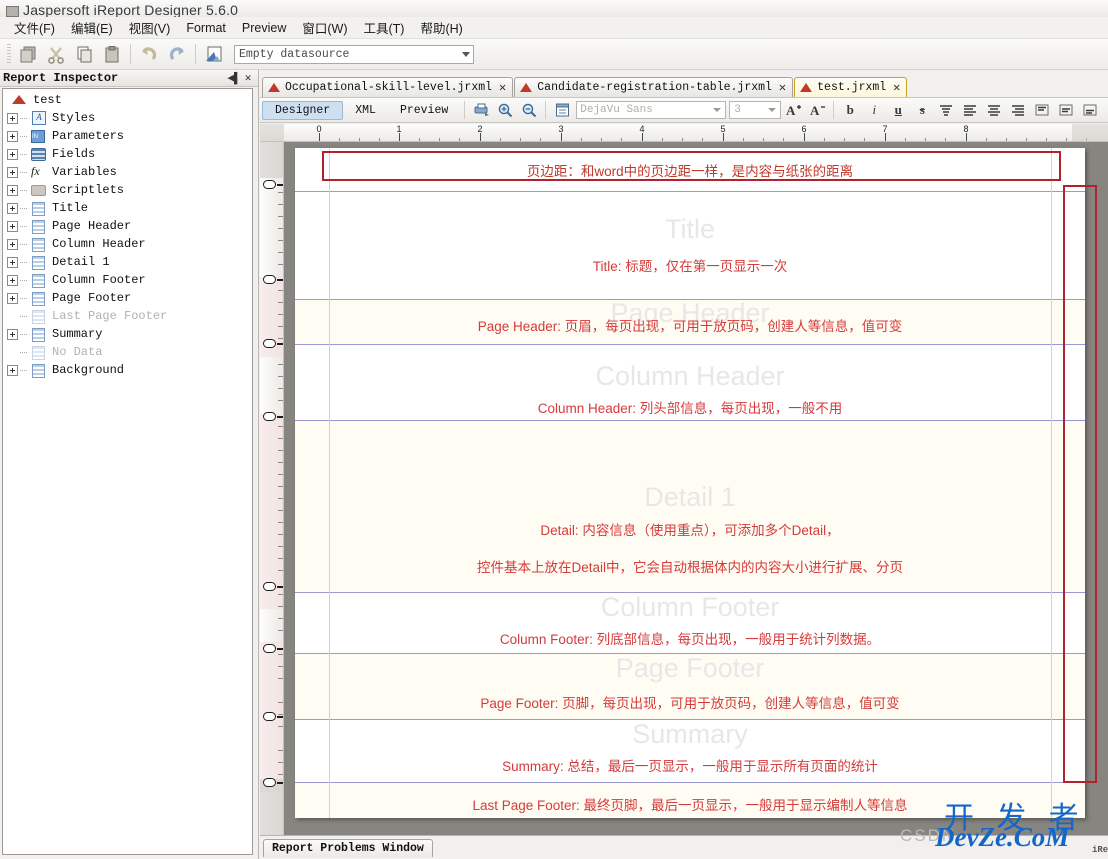 Image resolution: width=1108 pixels, height=859 pixels. I want to click on report-wizard-icon, so click(214, 54).